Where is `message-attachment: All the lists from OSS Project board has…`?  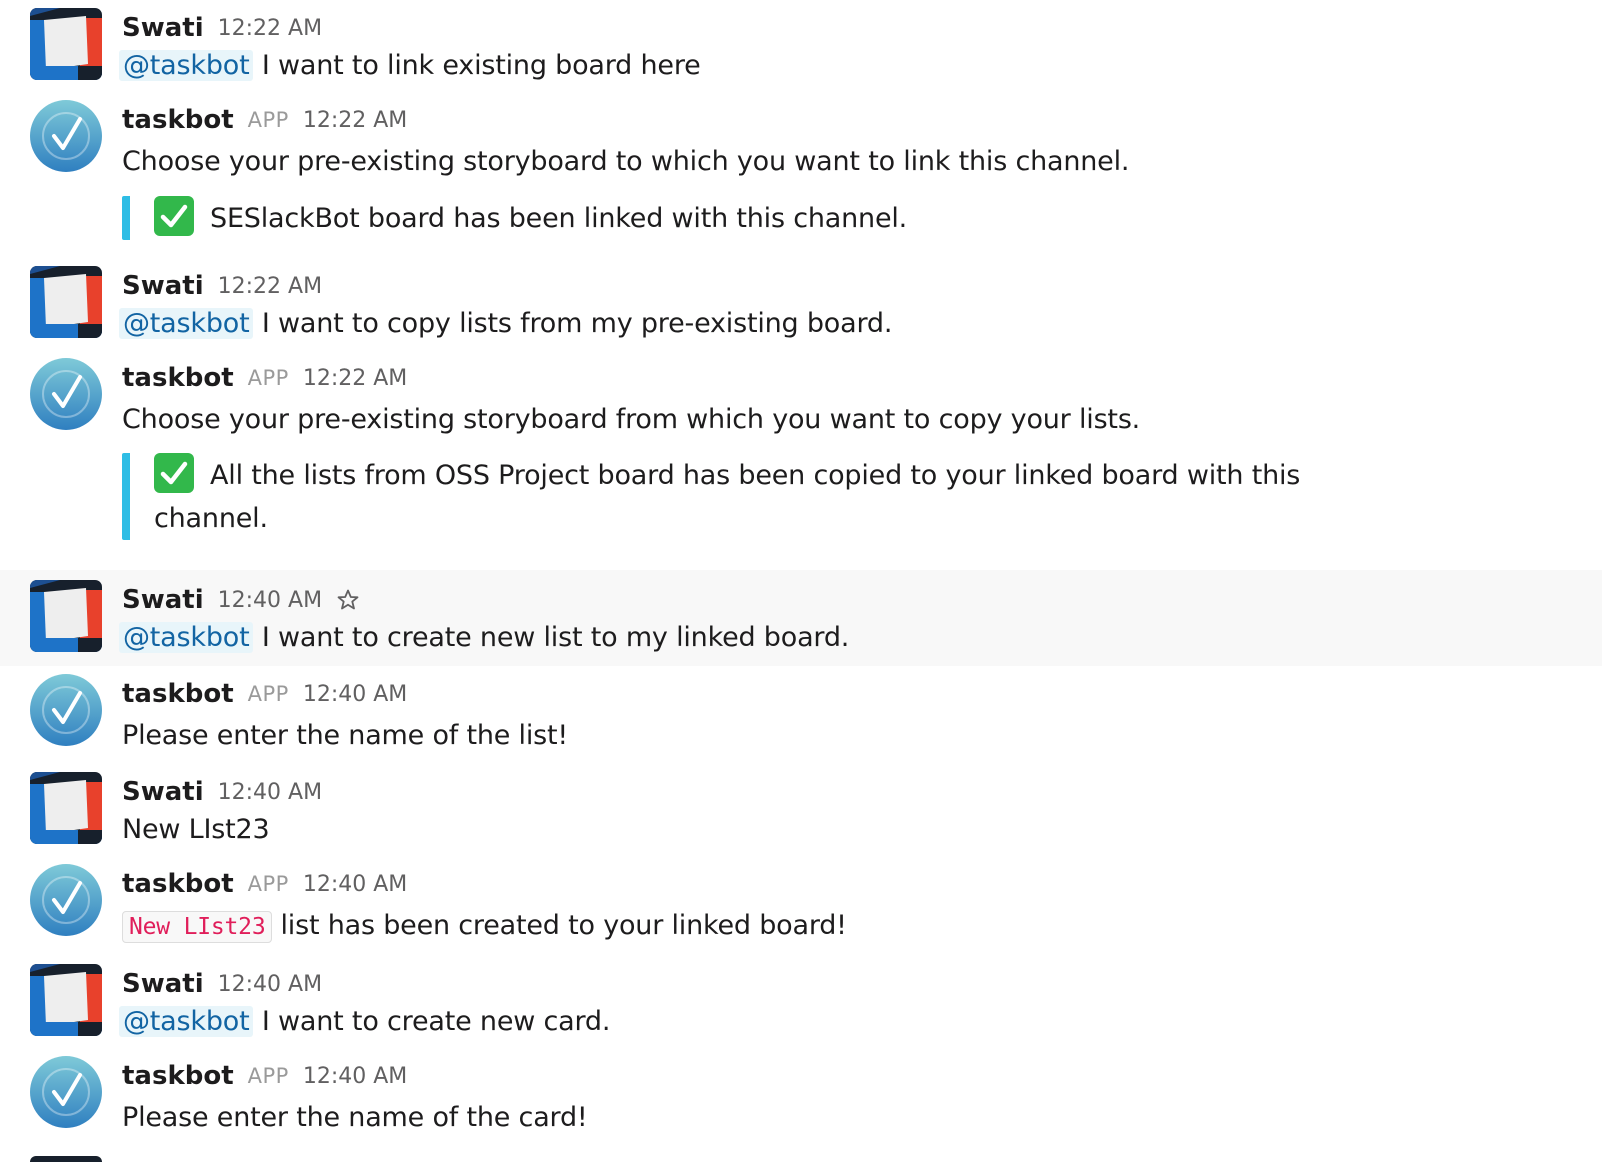 message-attachment: All the lists from OSS Project board has… is located at coordinates (711, 496).